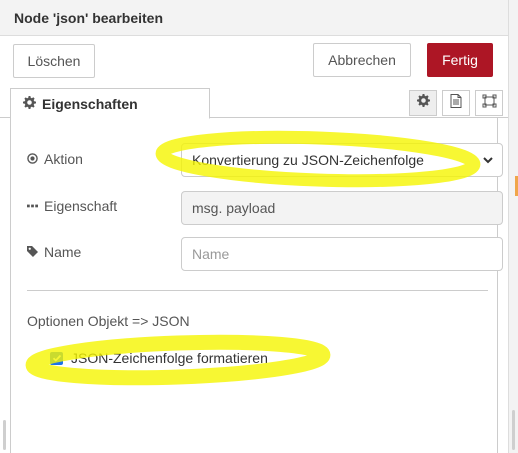  Describe the element at coordinates (81, 206) in the screenshot. I see `property-label-text: Eigenschaft` at that location.